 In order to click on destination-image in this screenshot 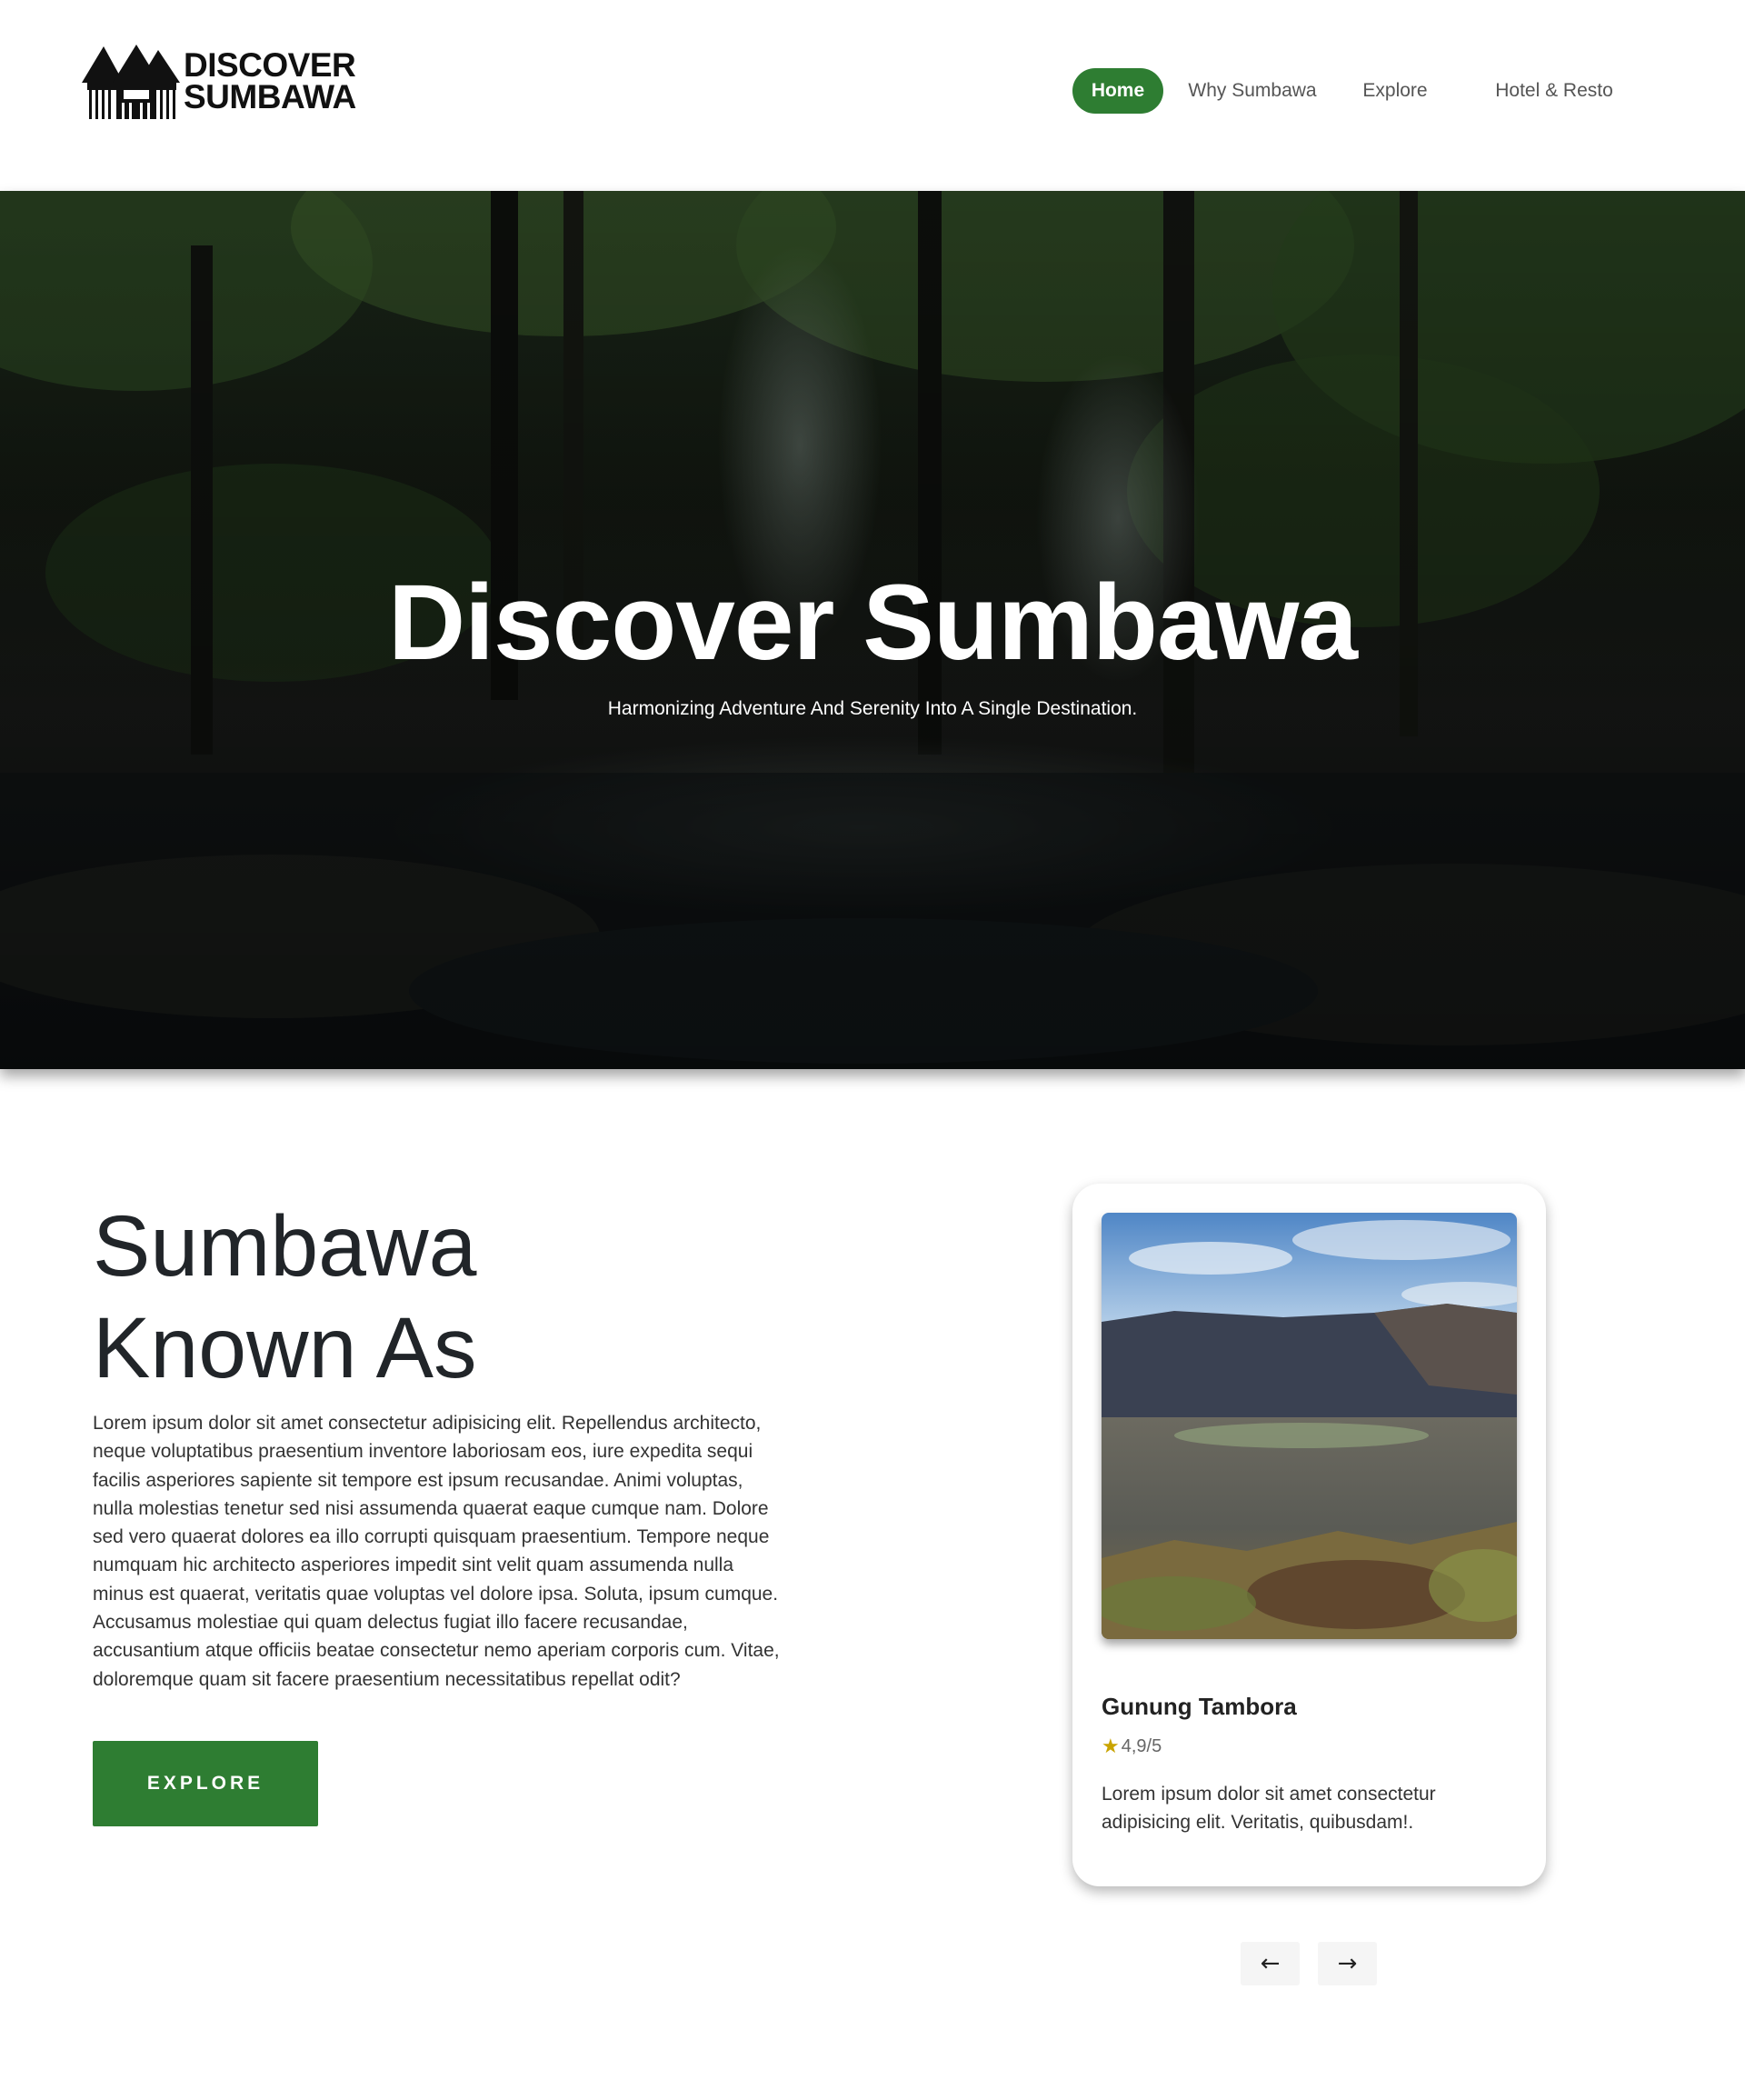, I will do `click(1309, 1426)`.